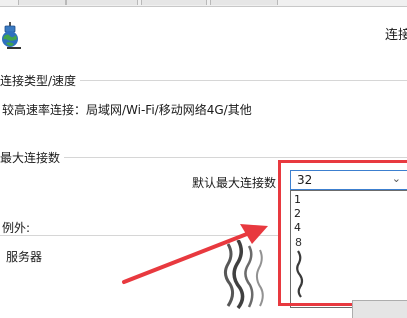 The image size is (407, 318). Describe the element at coordinates (139, 235) in the screenshot. I see `group-divider` at that location.